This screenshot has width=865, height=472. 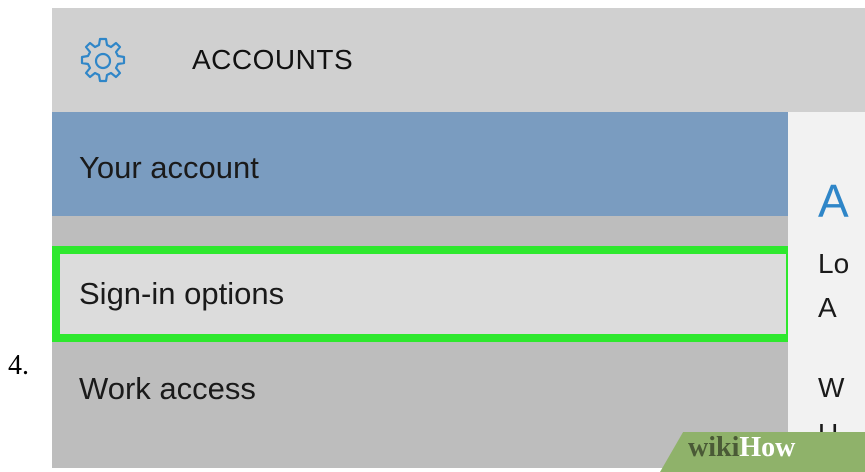 What do you see at coordinates (831, 387) in the screenshot?
I see `content-line: W` at bounding box center [831, 387].